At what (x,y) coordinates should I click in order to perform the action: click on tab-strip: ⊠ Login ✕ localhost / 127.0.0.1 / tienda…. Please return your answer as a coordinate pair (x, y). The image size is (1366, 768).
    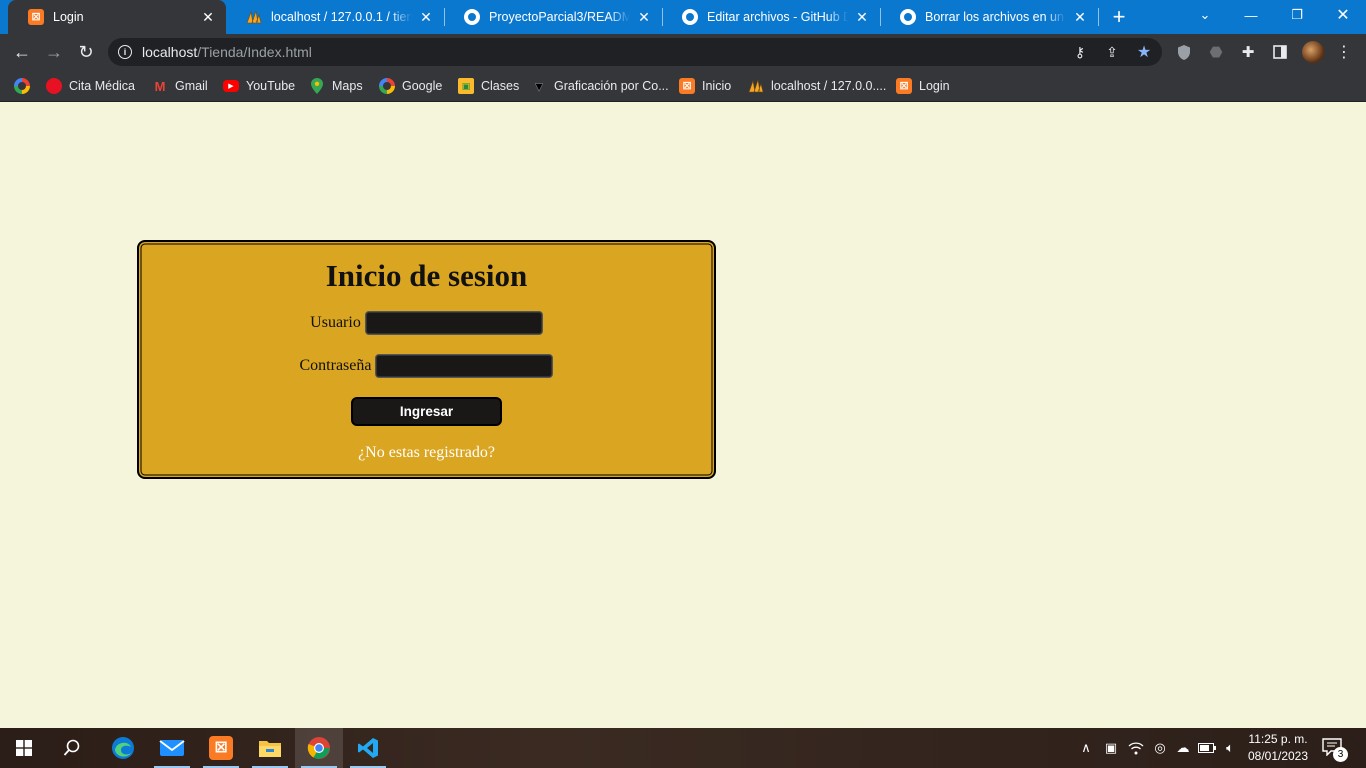
    Looking at the image, I should click on (683, 17).